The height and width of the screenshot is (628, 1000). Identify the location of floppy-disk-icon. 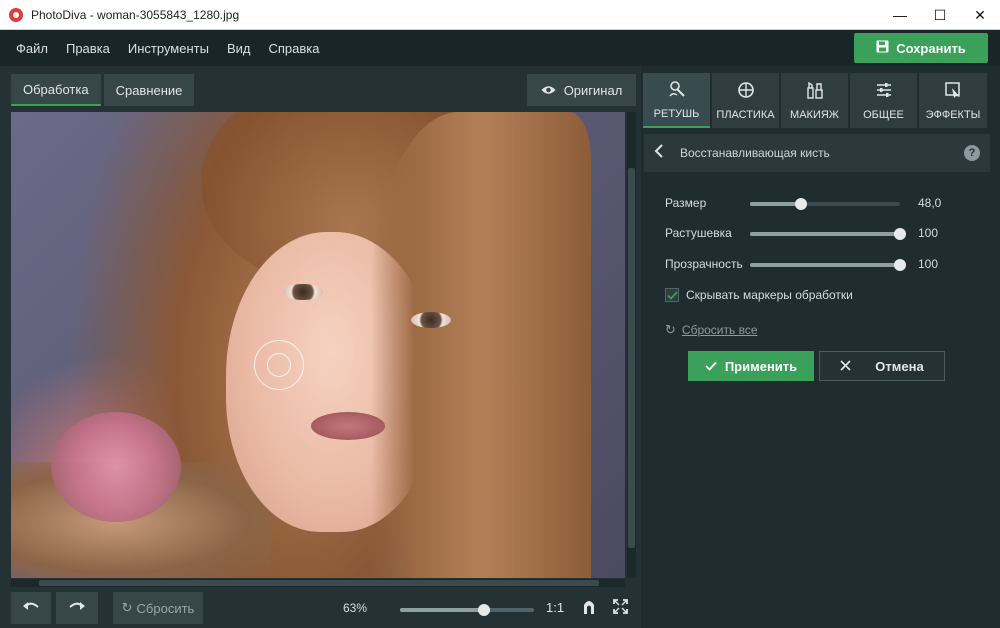
(882, 48).